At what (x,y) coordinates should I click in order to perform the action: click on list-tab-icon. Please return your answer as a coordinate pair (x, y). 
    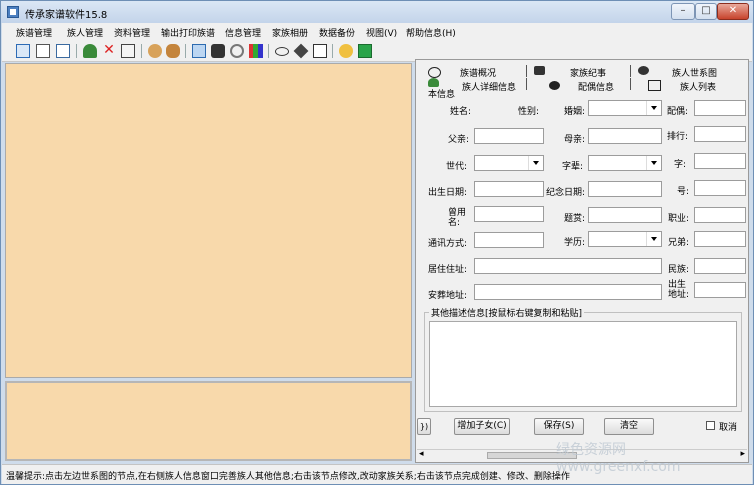
    Looking at the image, I should click on (654, 85).